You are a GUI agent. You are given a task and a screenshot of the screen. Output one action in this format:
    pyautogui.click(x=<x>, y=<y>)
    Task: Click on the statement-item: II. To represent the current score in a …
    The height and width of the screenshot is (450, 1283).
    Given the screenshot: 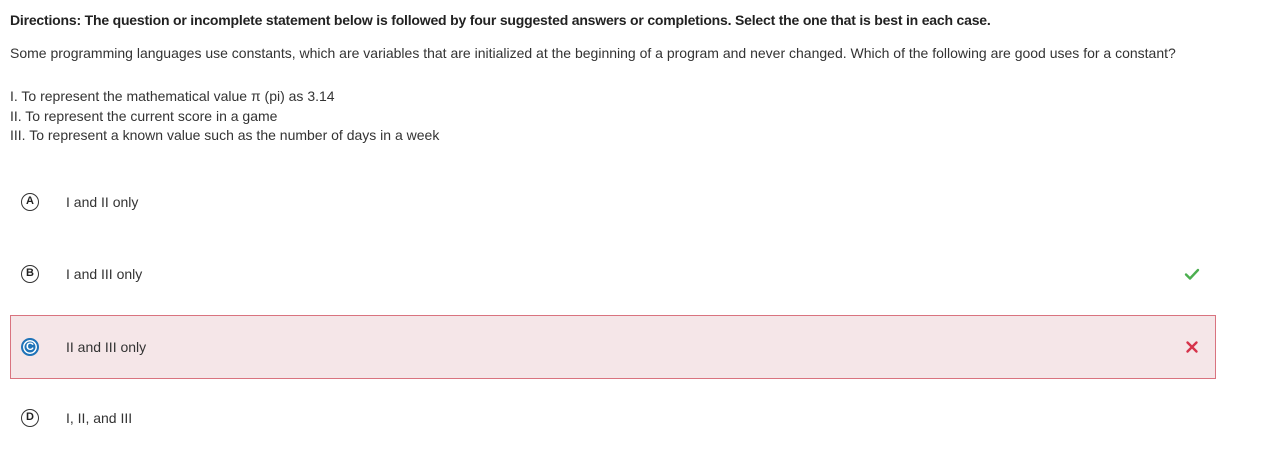 What is the action you would take?
    pyautogui.click(x=144, y=115)
    